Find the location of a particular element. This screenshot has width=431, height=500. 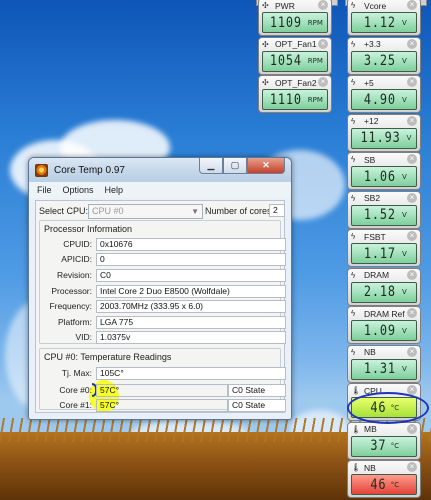

gadget-value: 3.25 is located at coordinates (380, 61).